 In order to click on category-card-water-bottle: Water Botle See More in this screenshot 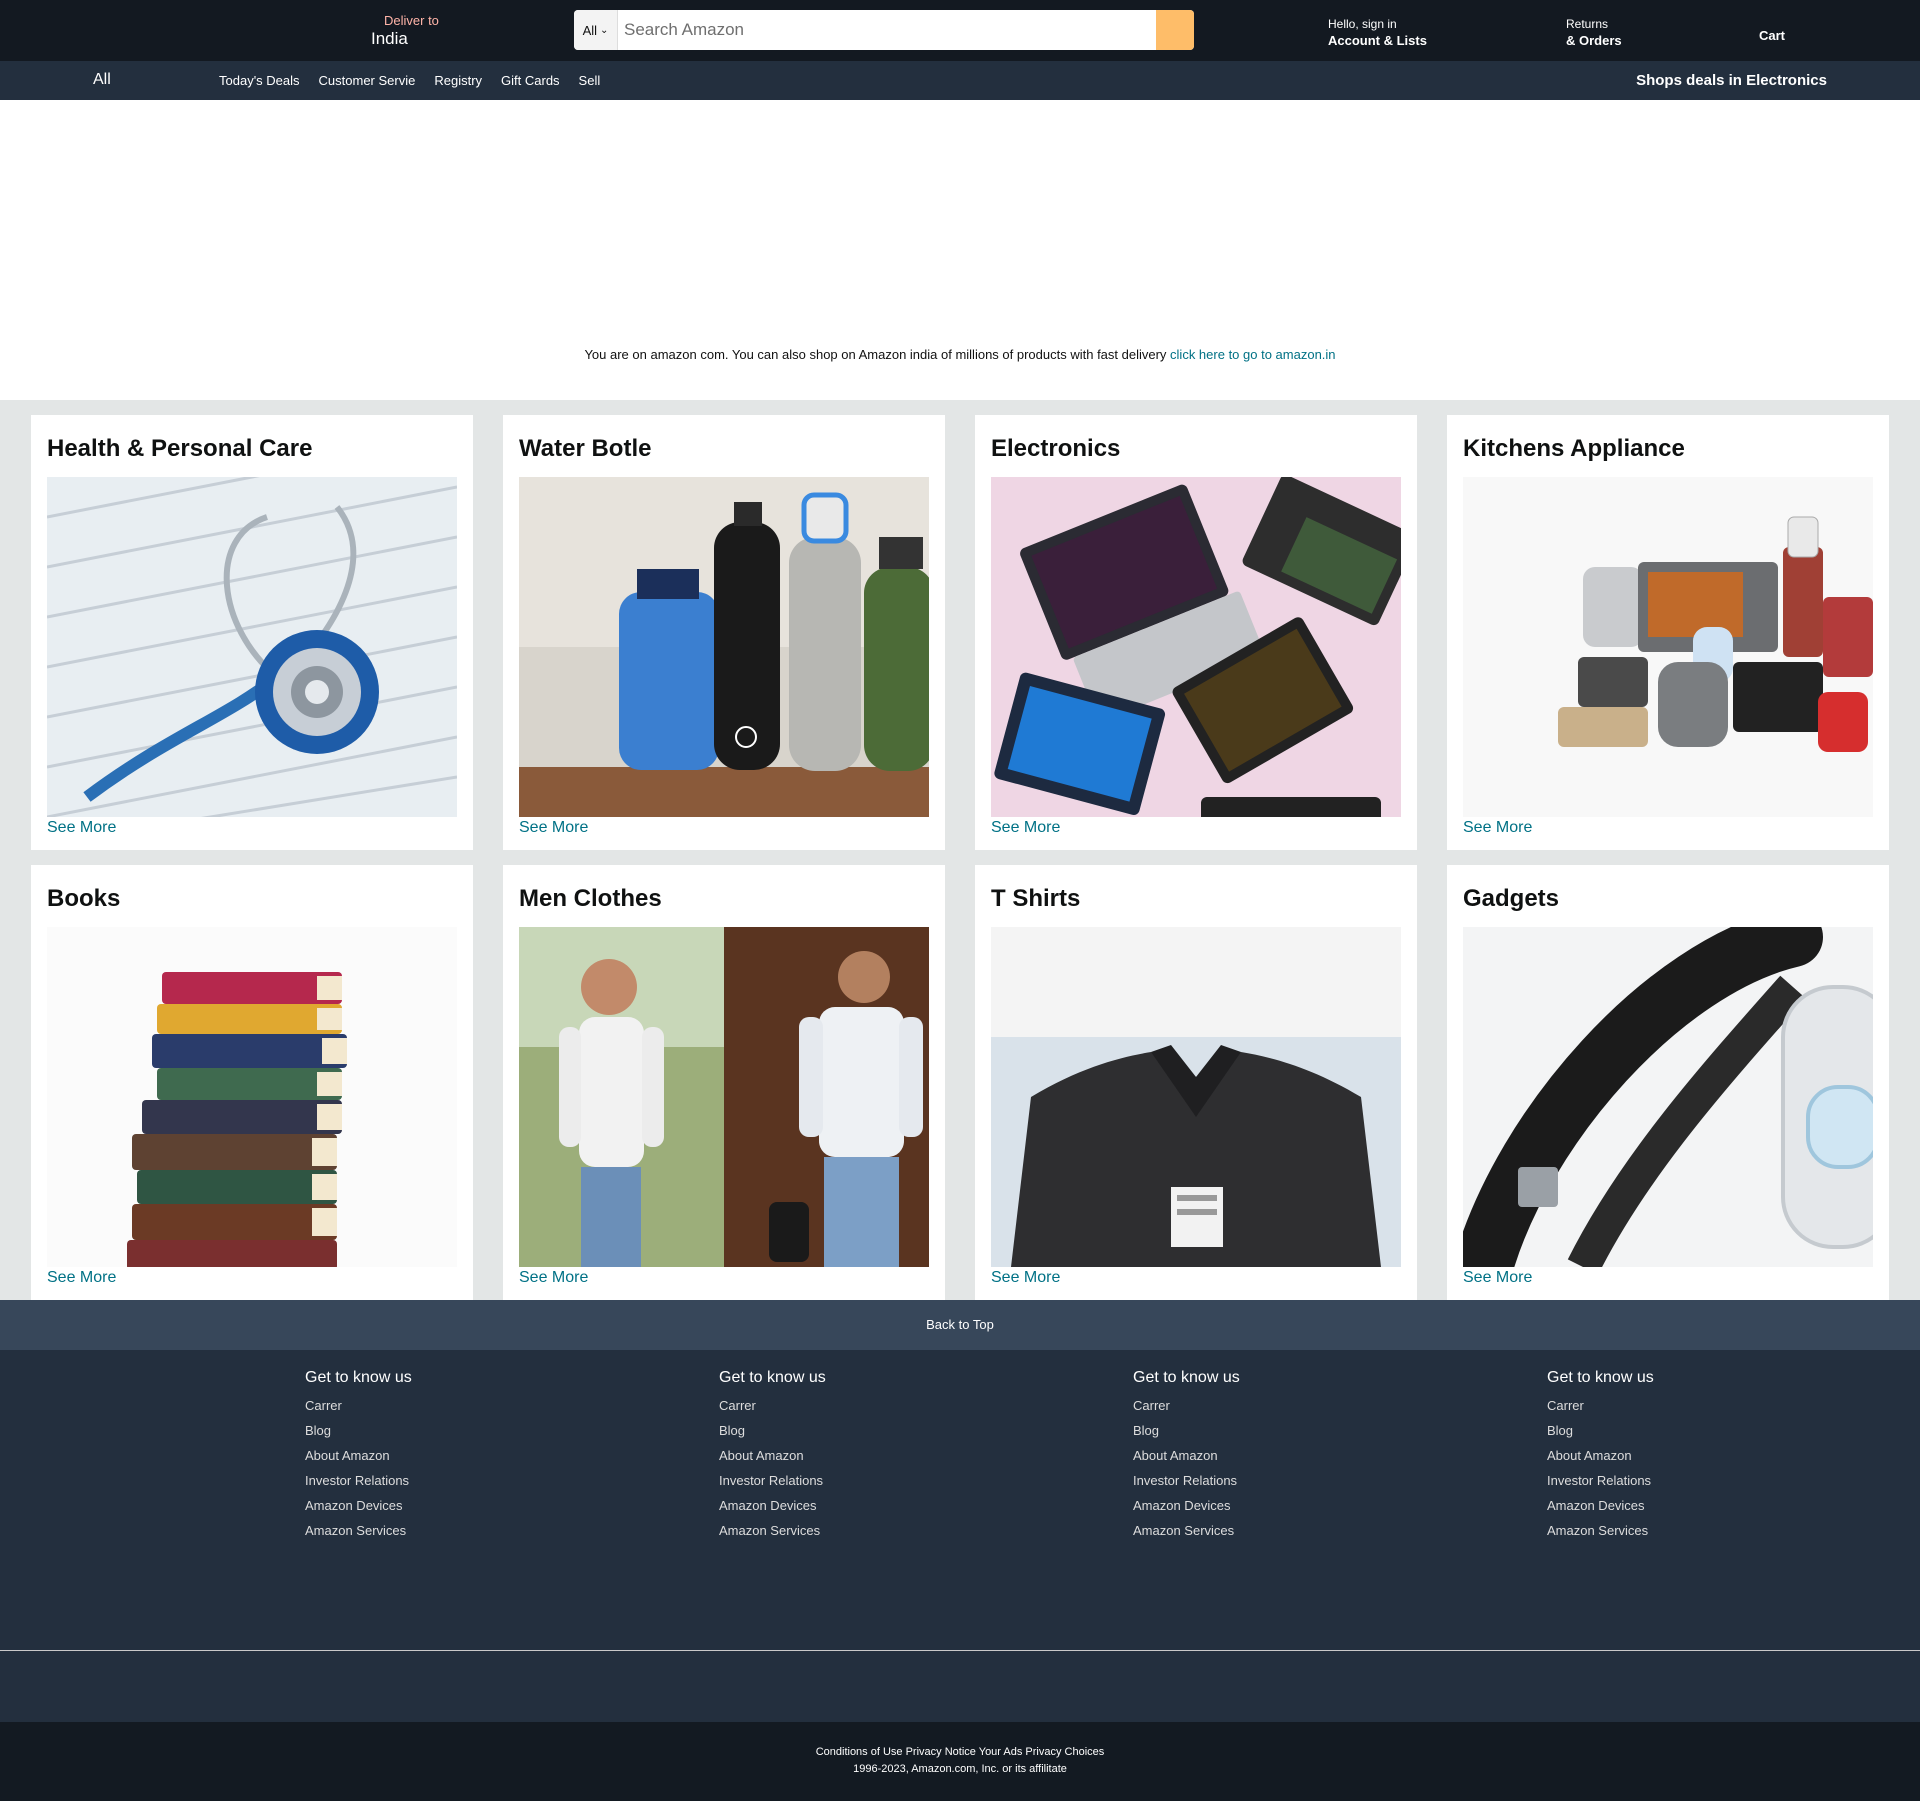, I will do `click(724, 632)`.